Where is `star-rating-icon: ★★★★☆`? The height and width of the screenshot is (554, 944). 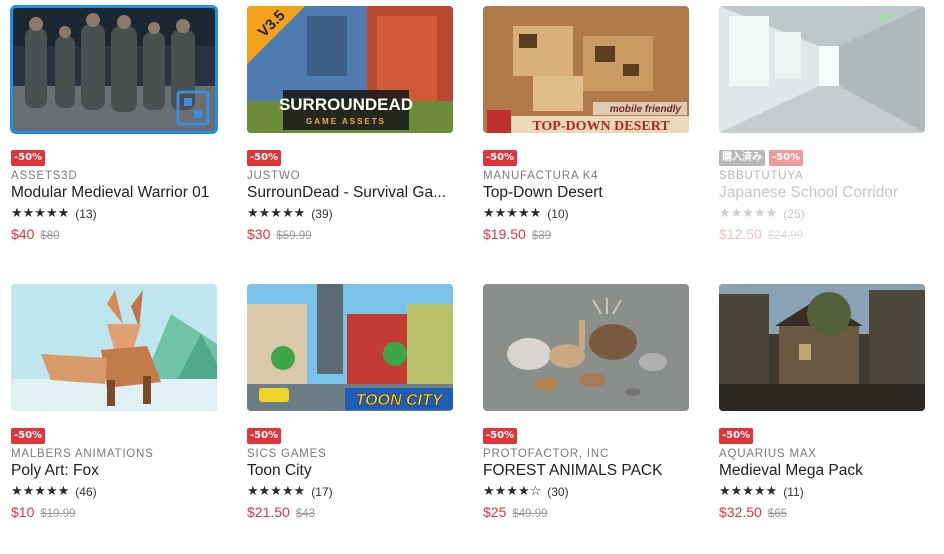
star-rating-icon: ★★★★☆ is located at coordinates (512, 491).